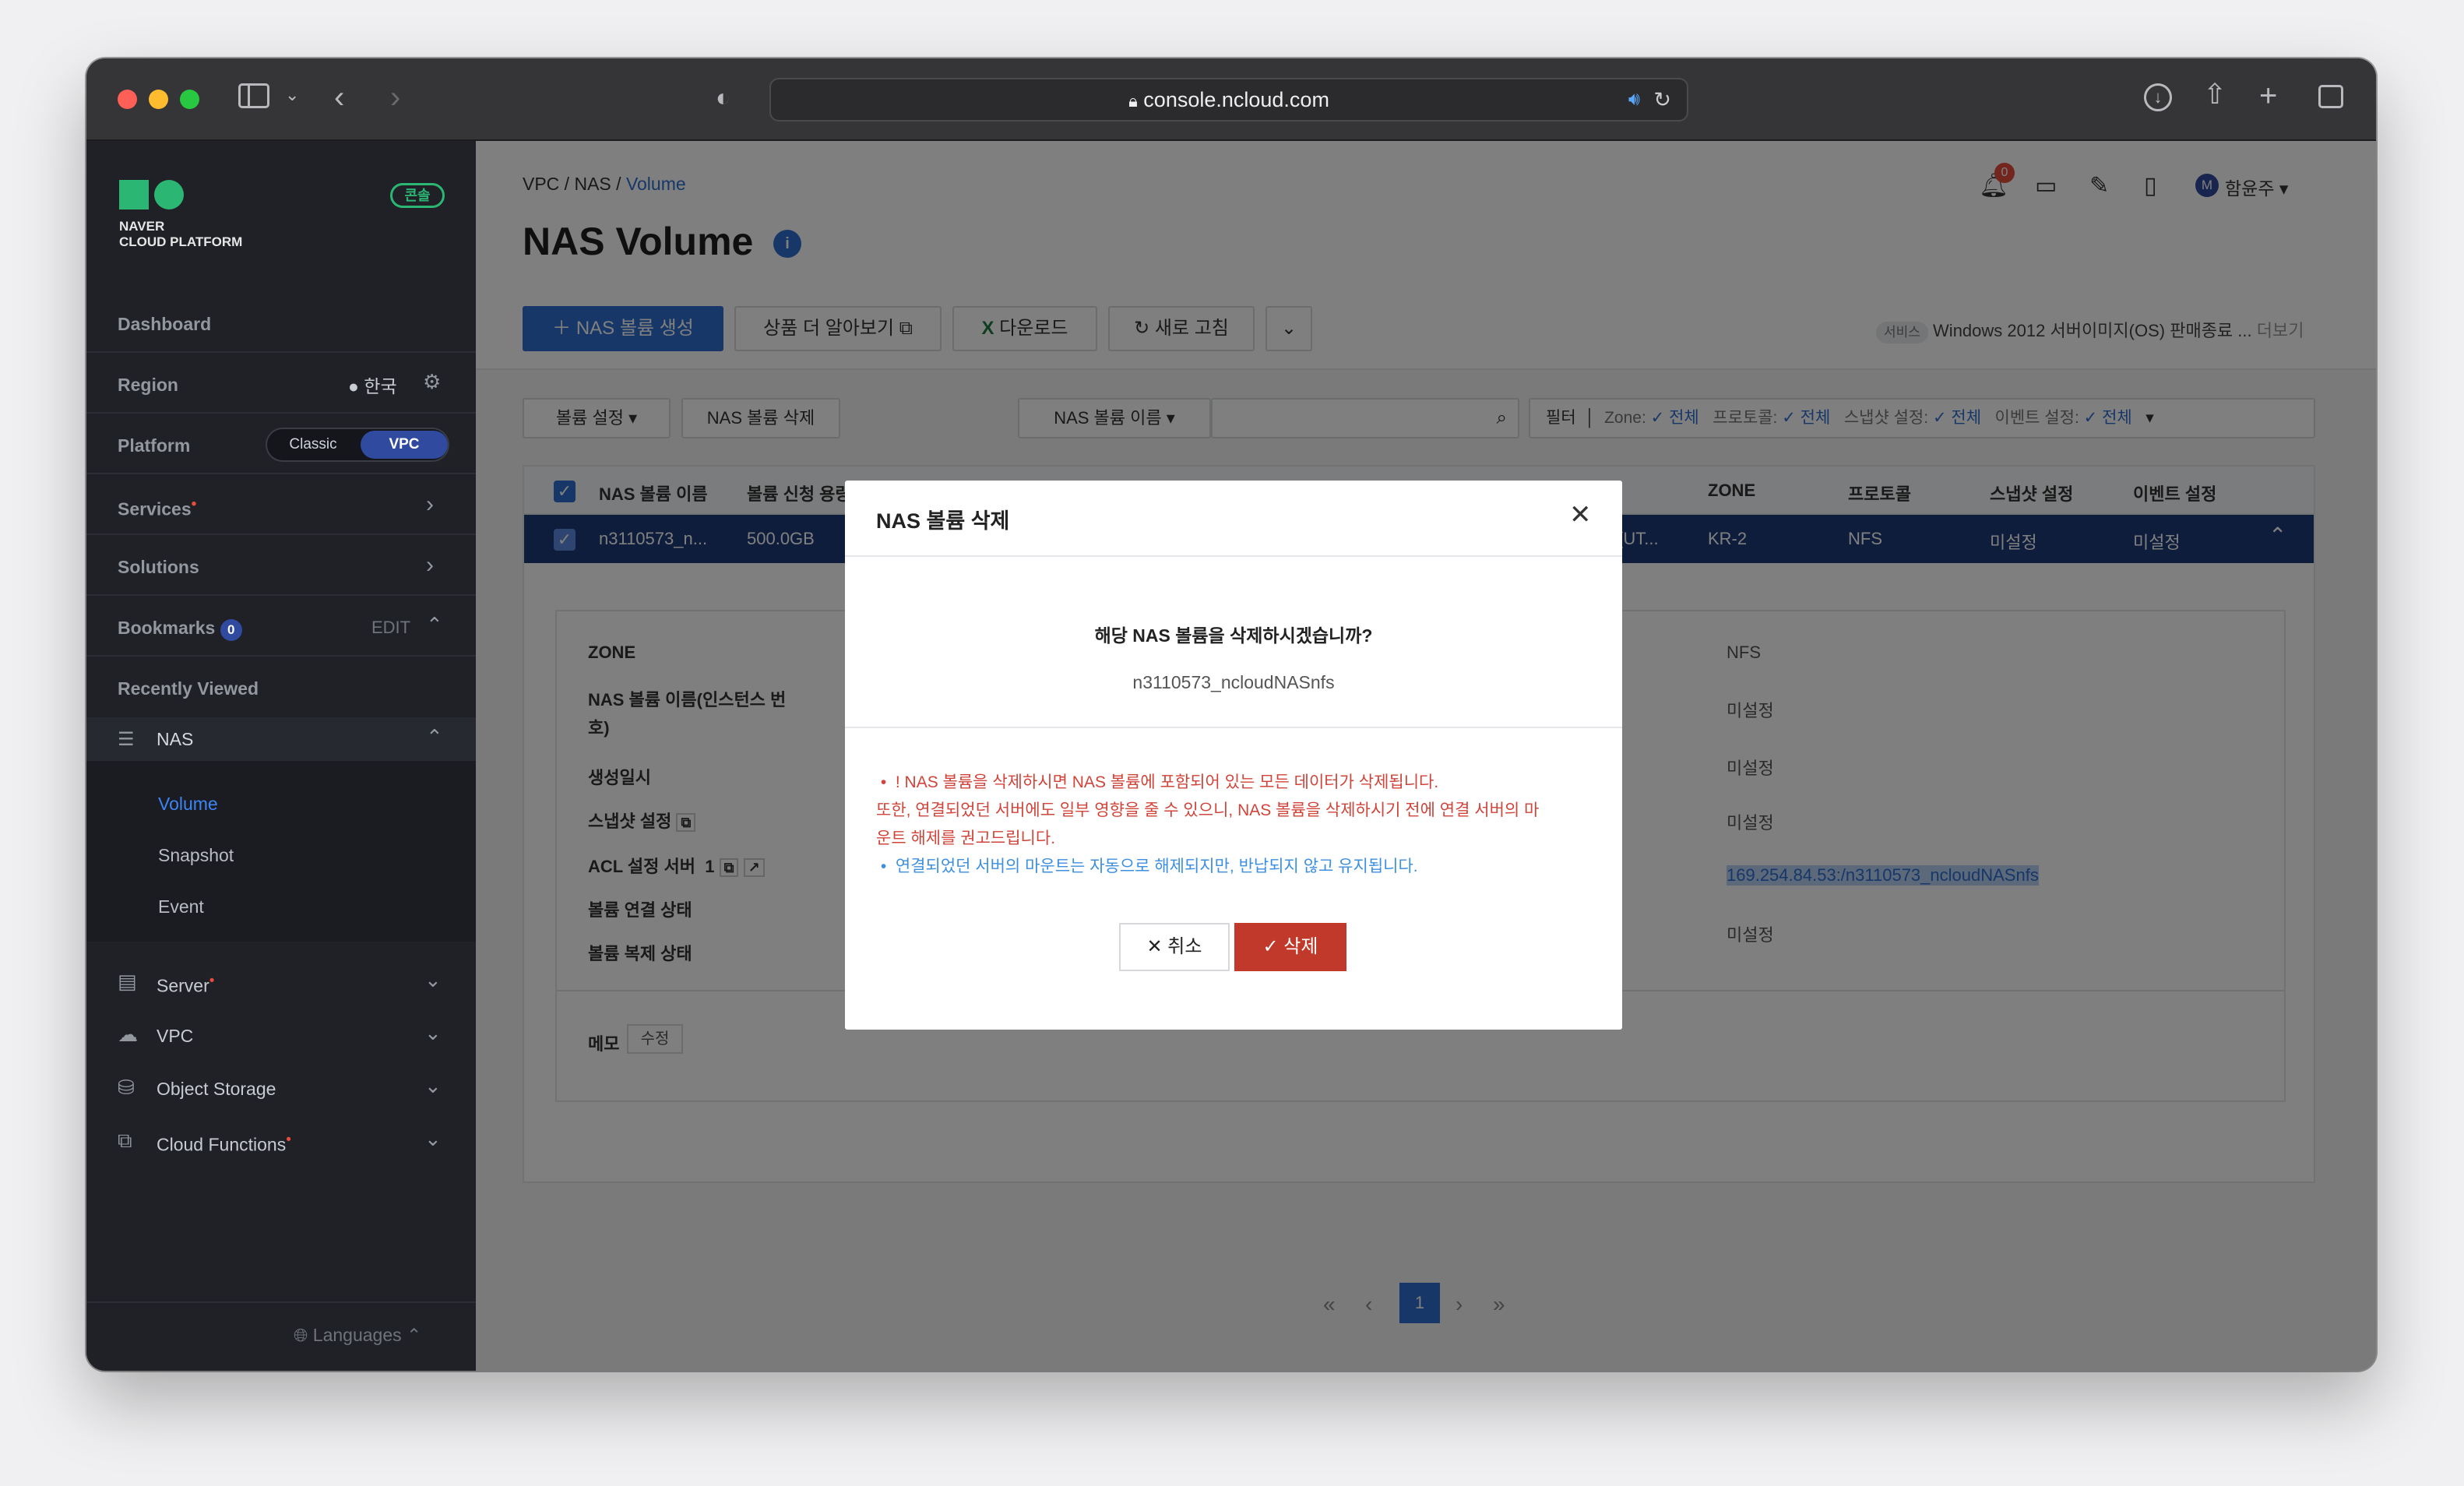 The width and height of the screenshot is (2464, 1486). I want to click on sidebar-toggle-icon, so click(254, 95).